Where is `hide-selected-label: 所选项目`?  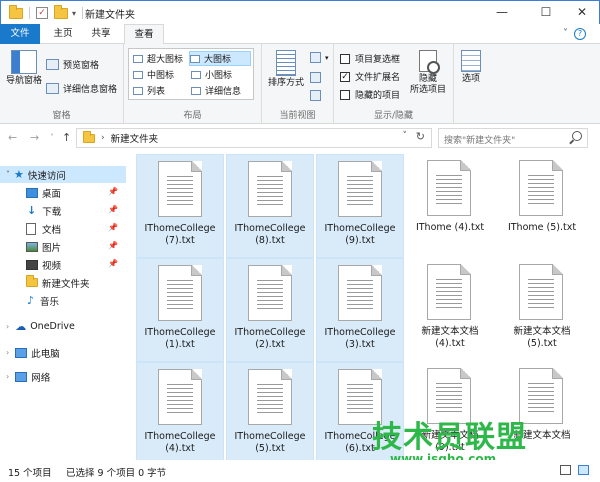
hide-selected-label: 所选项目 is located at coordinates (427, 90).